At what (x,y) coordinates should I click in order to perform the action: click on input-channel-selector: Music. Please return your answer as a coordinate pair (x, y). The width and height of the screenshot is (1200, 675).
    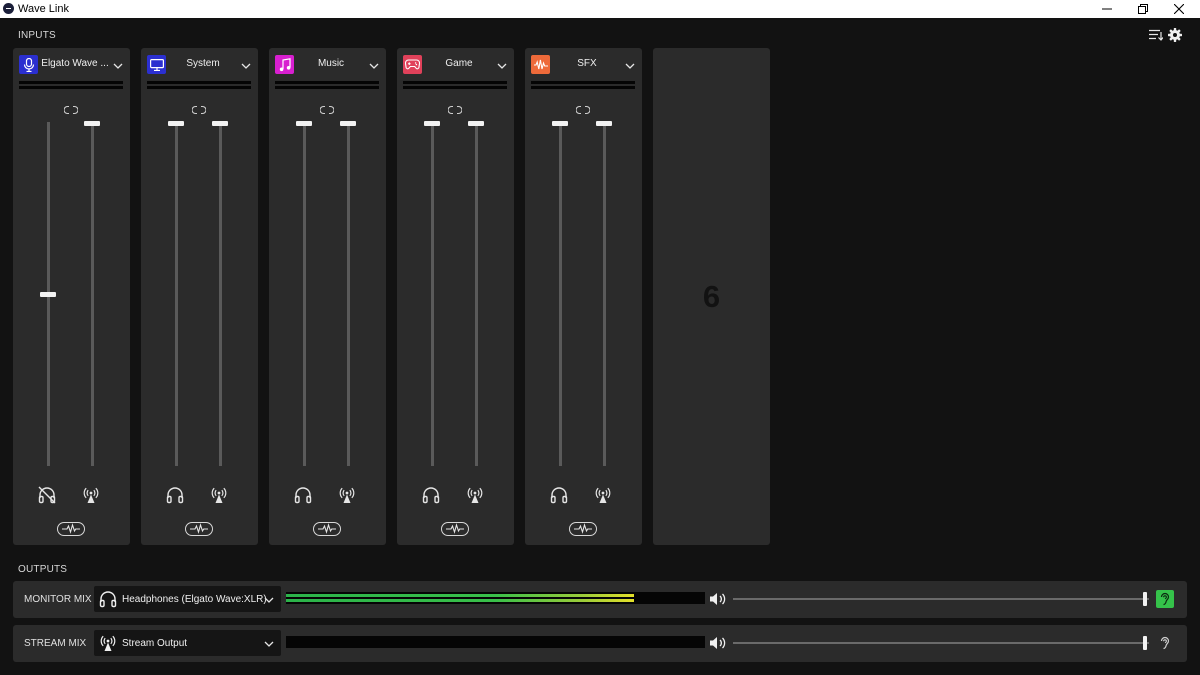
    Looking at the image, I should click on (327, 64).